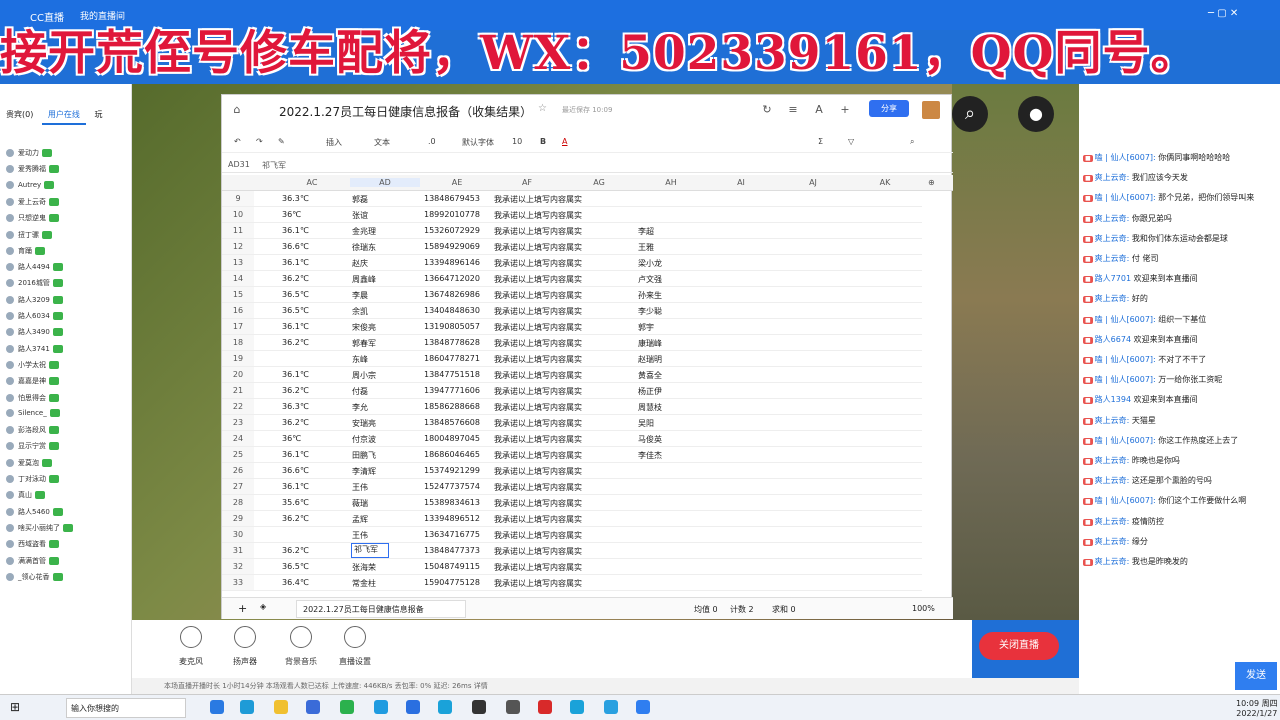 This screenshot has width=1280, height=720. What do you see at coordinates (452, 310) in the screenshot?
I see `phone-cell: 13404848630` at bounding box center [452, 310].